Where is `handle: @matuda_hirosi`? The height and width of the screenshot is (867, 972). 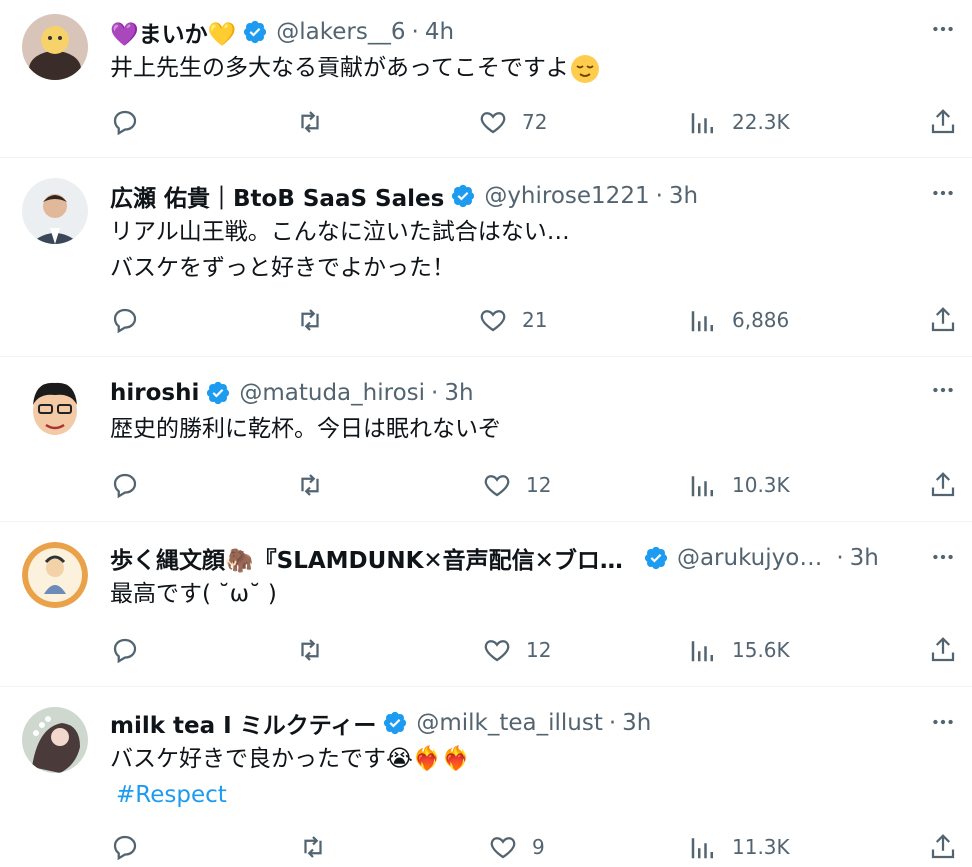
handle: @matuda_hirosi is located at coordinates (332, 393).